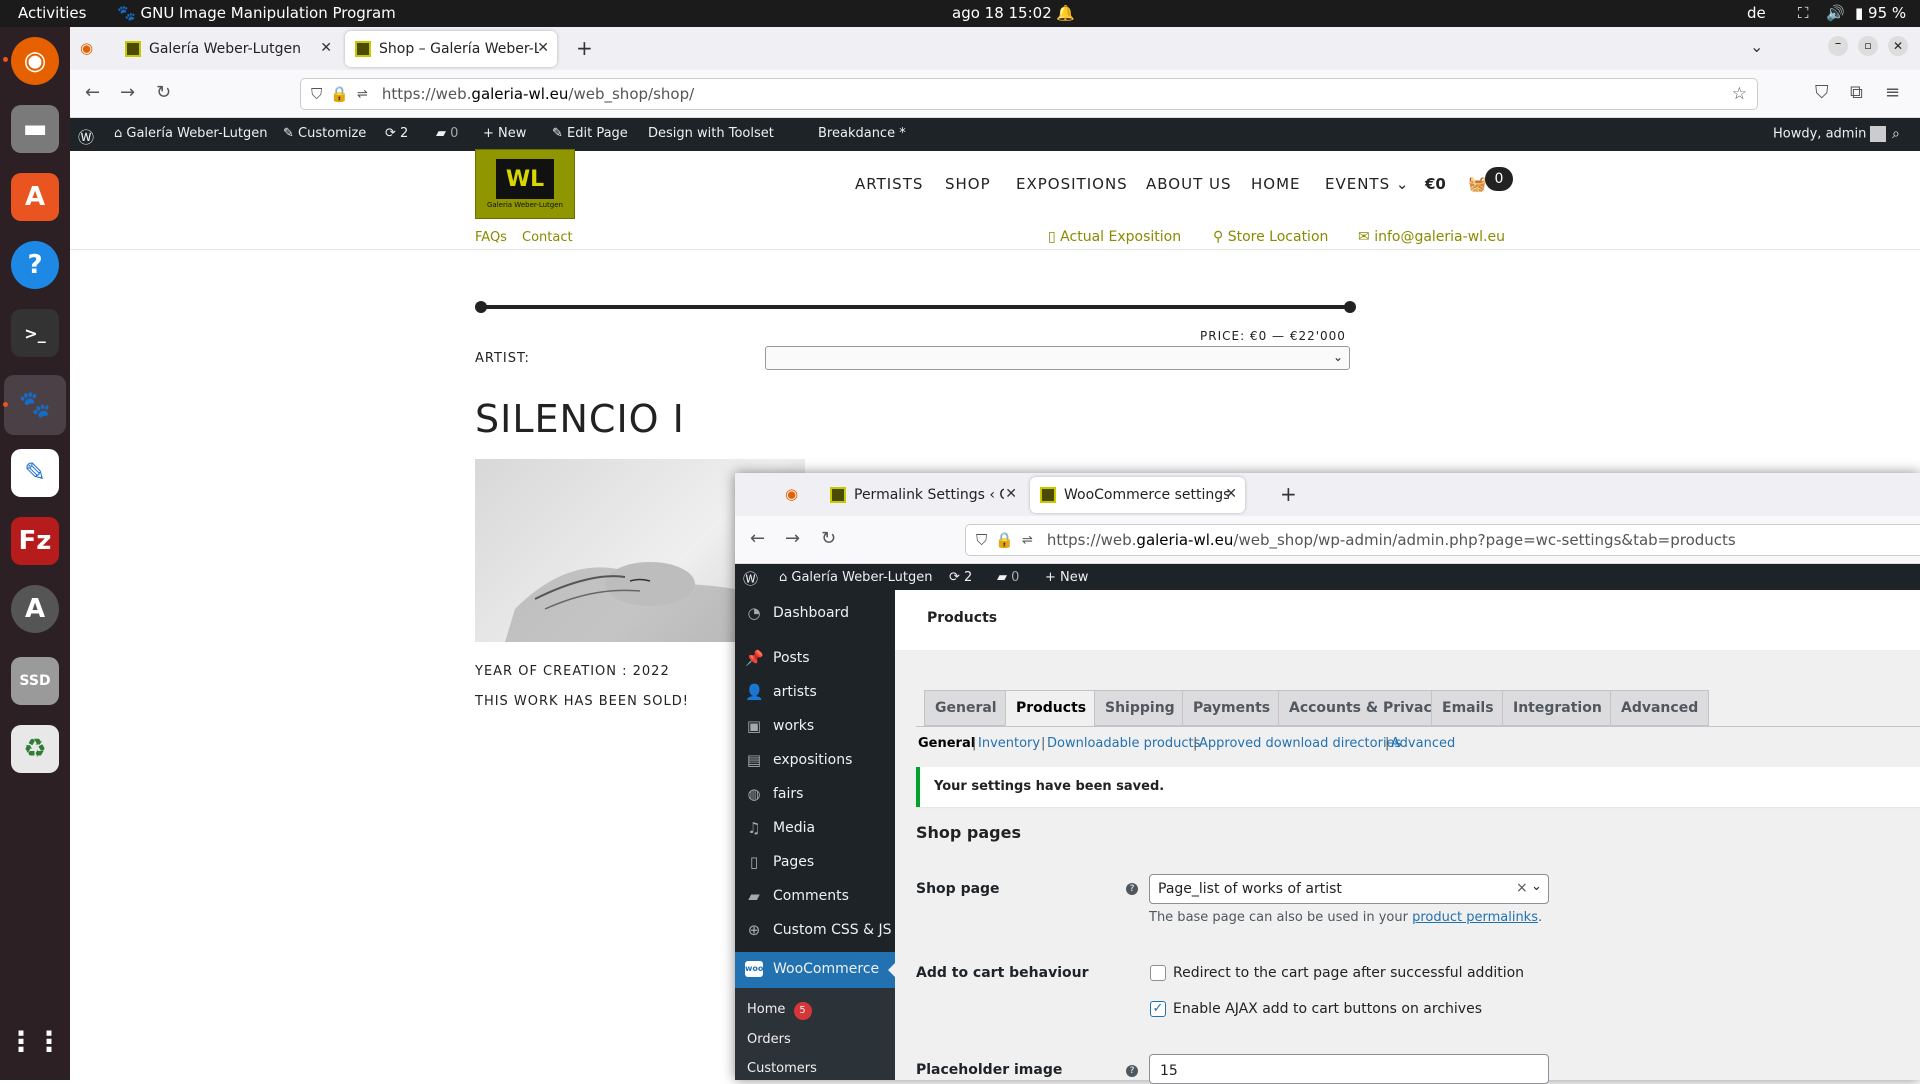 This screenshot has height=1084, width=1920. I want to click on subtab-inventory: Inventory, so click(1009, 743).